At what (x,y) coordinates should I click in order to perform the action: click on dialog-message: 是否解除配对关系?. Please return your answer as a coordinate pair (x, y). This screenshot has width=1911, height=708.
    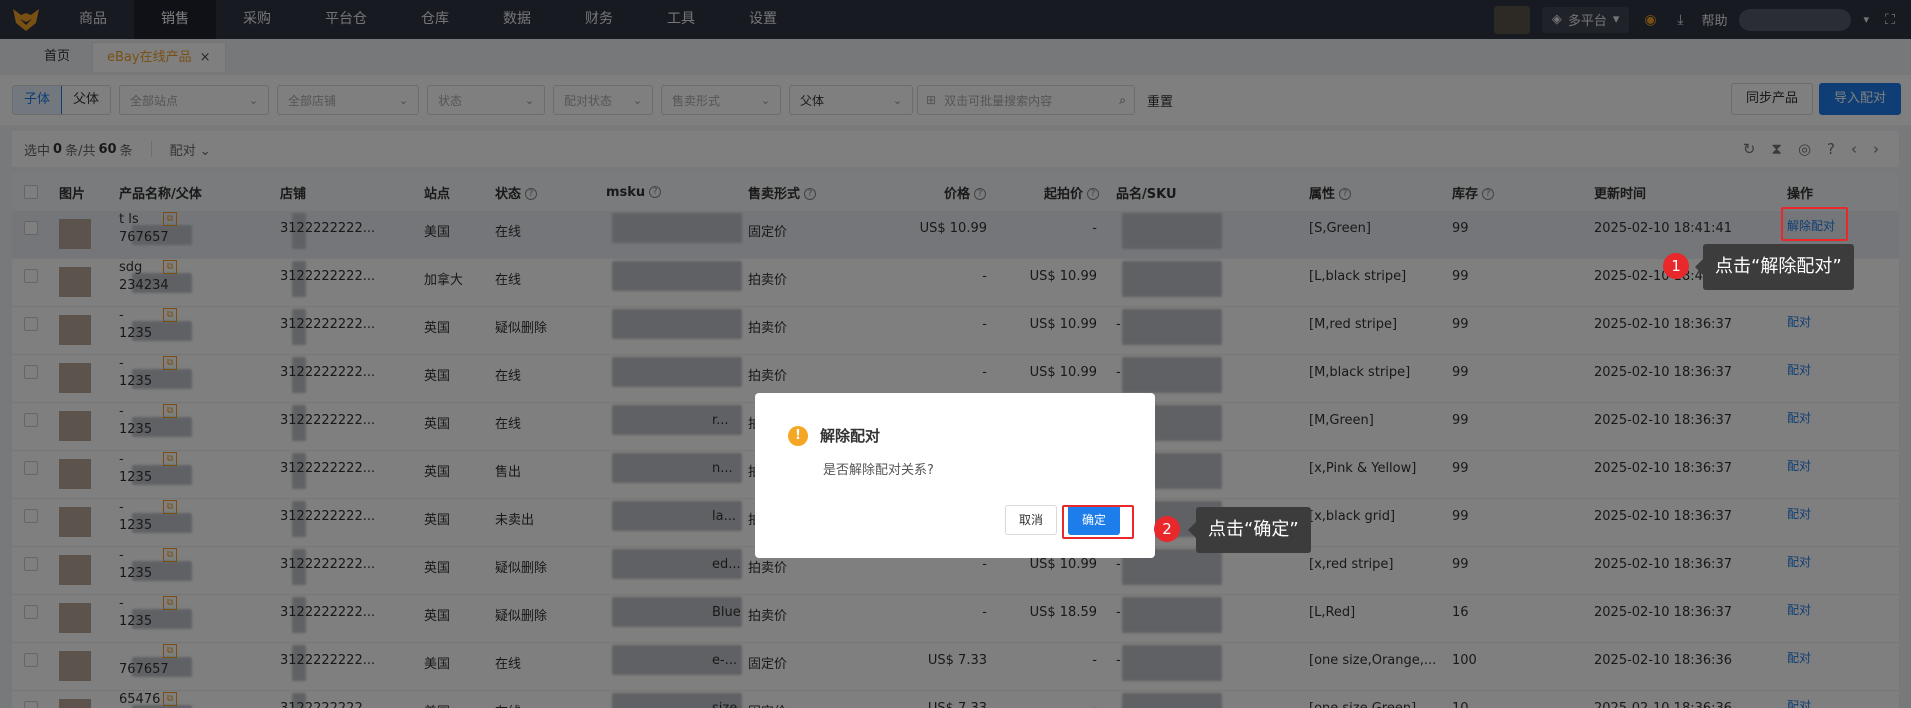
    Looking at the image, I should click on (878, 470).